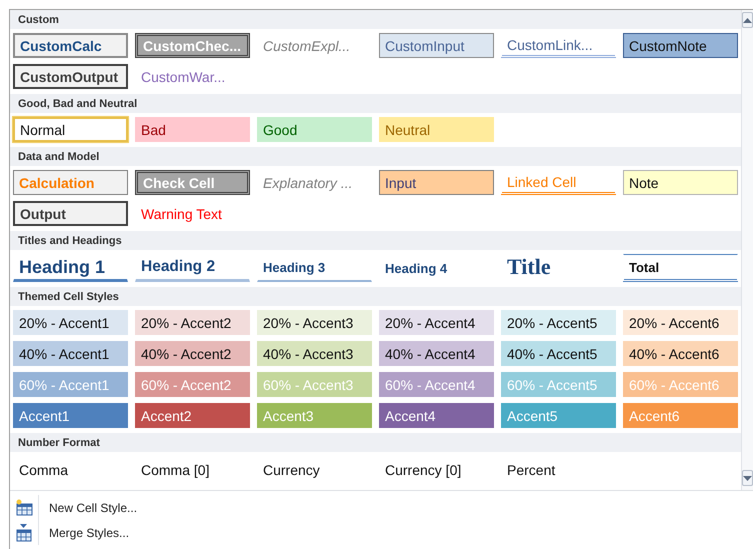 This screenshot has height=549, width=753. What do you see at coordinates (436, 45) in the screenshot?
I see `cell-style-swatch: CustomInput` at bounding box center [436, 45].